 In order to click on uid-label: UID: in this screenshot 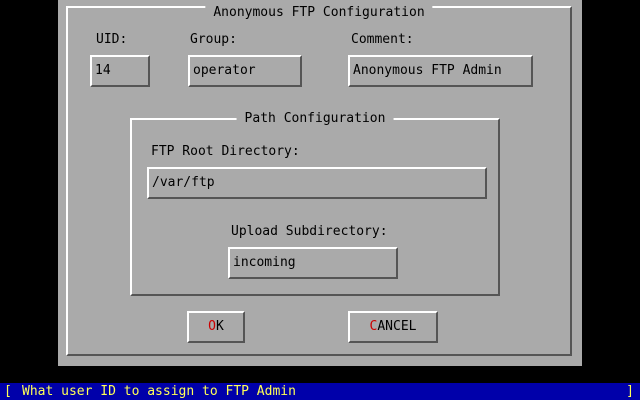, I will do `click(112, 39)`.